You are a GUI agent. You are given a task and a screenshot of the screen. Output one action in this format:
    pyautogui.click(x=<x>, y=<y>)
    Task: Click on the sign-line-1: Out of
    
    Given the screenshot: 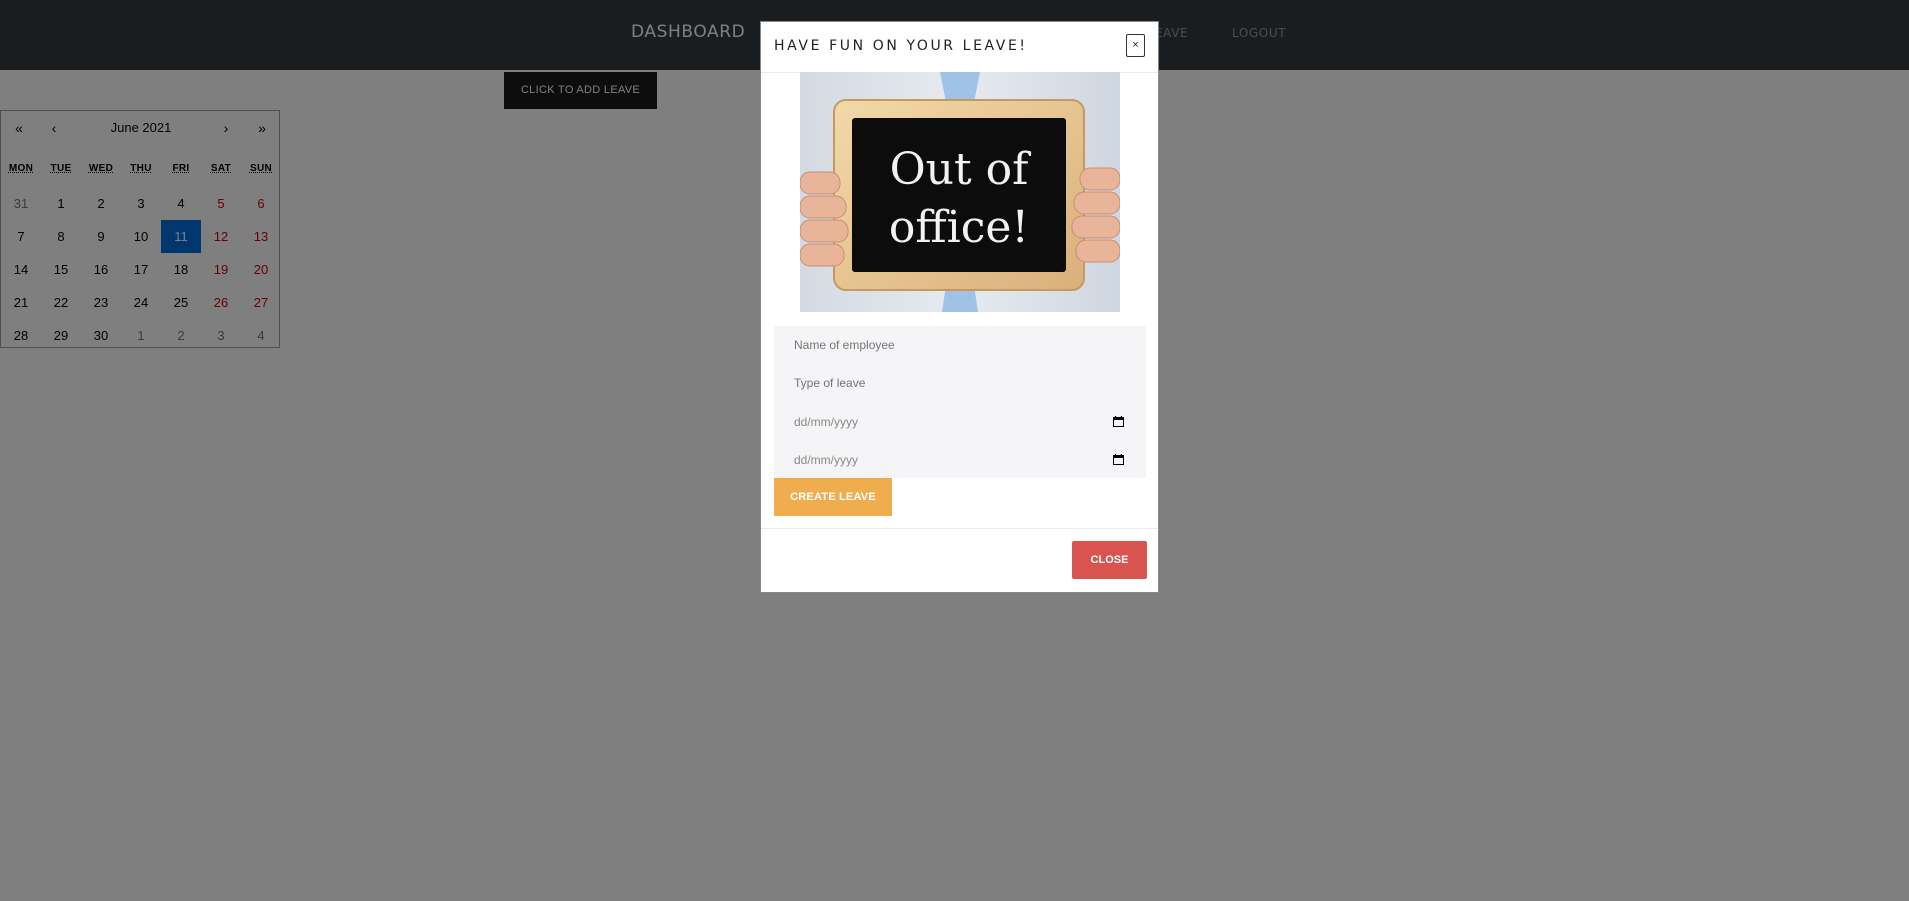 What is the action you would take?
    pyautogui.click(x=961, y=169)
    